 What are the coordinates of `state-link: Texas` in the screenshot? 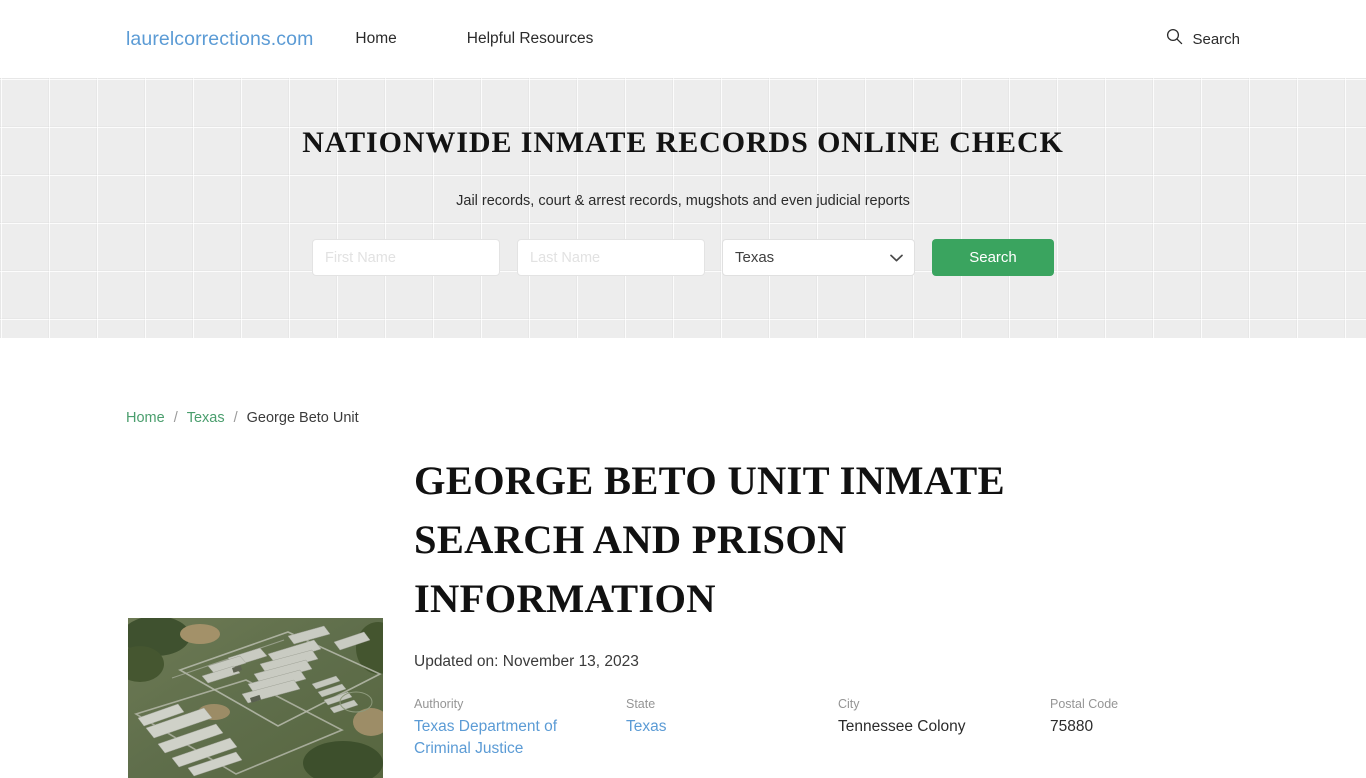 It's located at (646, 726).